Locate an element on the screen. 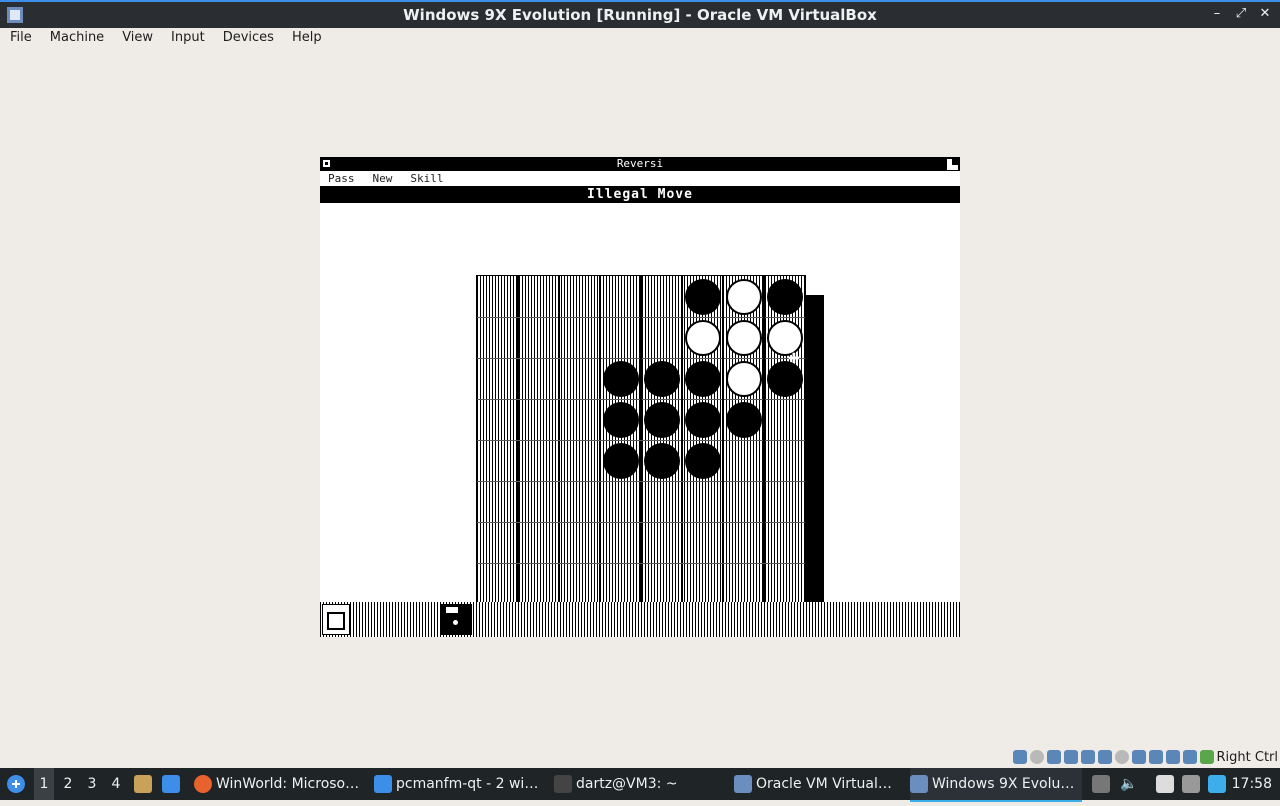 The width and height of the screenshot is (1280, 806). desktop-icon-bar is located at coordinates (640, 619).